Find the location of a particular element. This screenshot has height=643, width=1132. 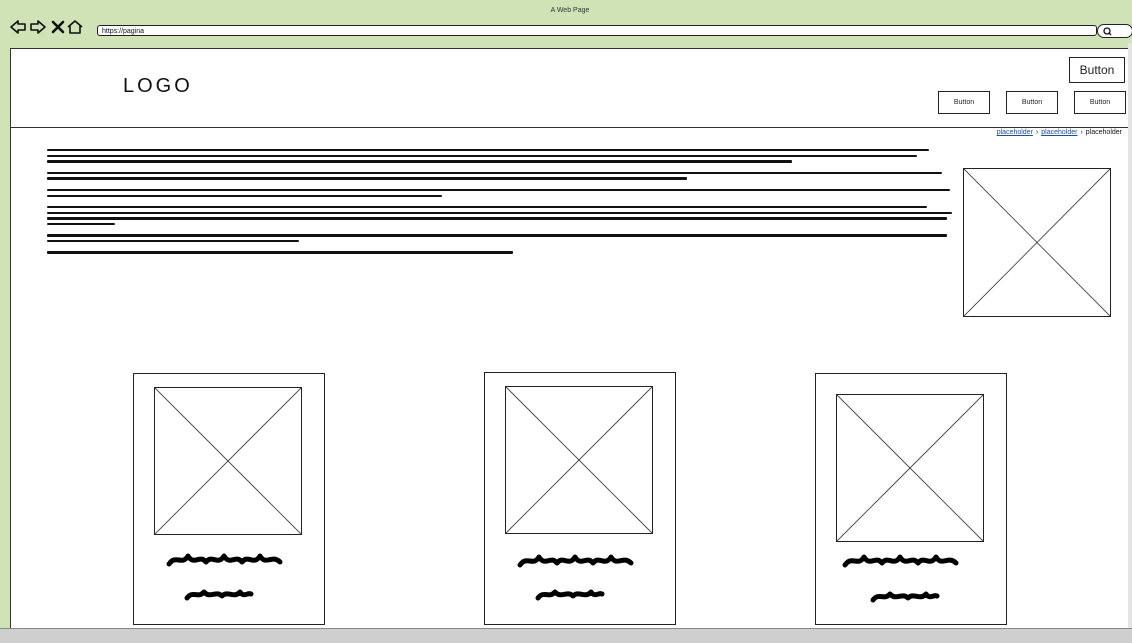

nav-button-3: Button is located at coordinates (1100, 102).